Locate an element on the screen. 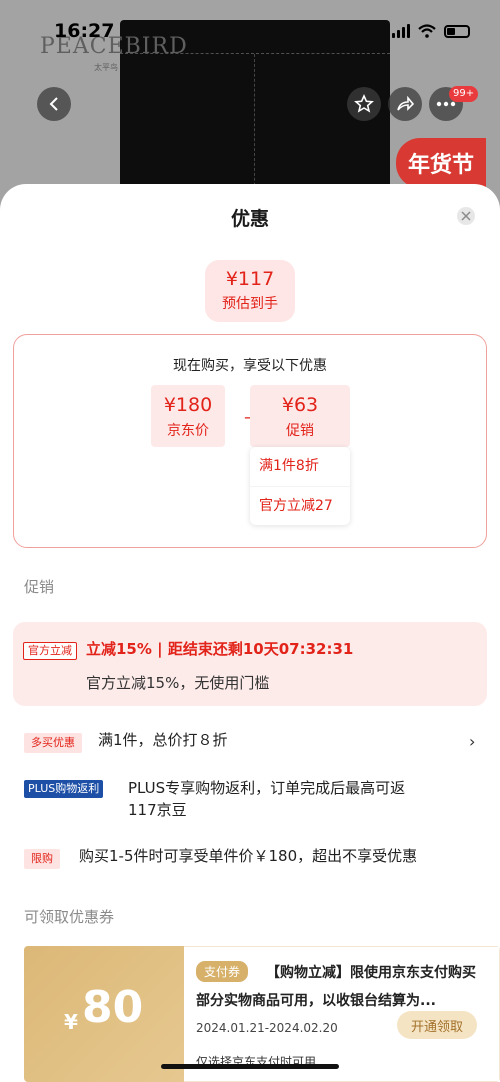 Image resolution: width=500 pixels, height=1082 pixels. coupon-value: ¥ 80 is located at coordinates (104, 1014).